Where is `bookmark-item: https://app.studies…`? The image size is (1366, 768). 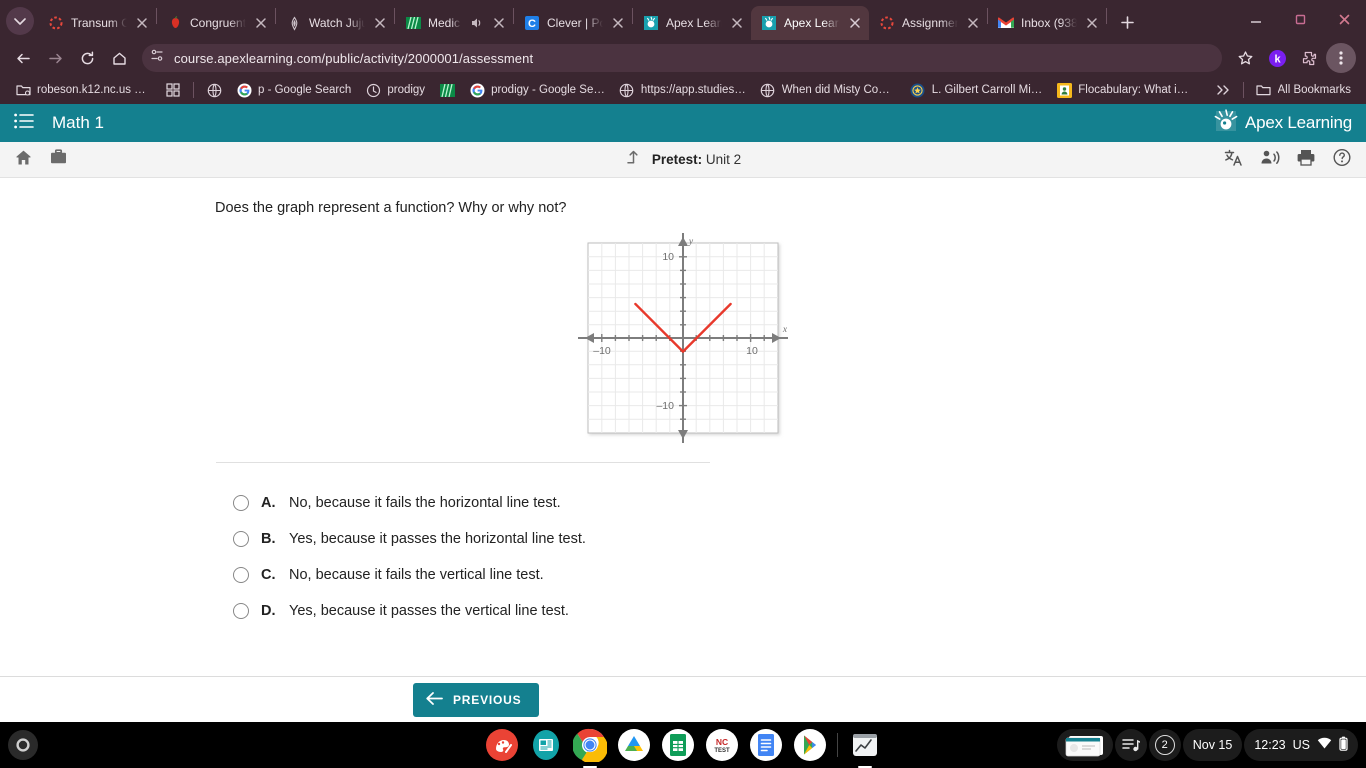 bookmark-item: https://app.studies… is located at coordinates (682, 90).